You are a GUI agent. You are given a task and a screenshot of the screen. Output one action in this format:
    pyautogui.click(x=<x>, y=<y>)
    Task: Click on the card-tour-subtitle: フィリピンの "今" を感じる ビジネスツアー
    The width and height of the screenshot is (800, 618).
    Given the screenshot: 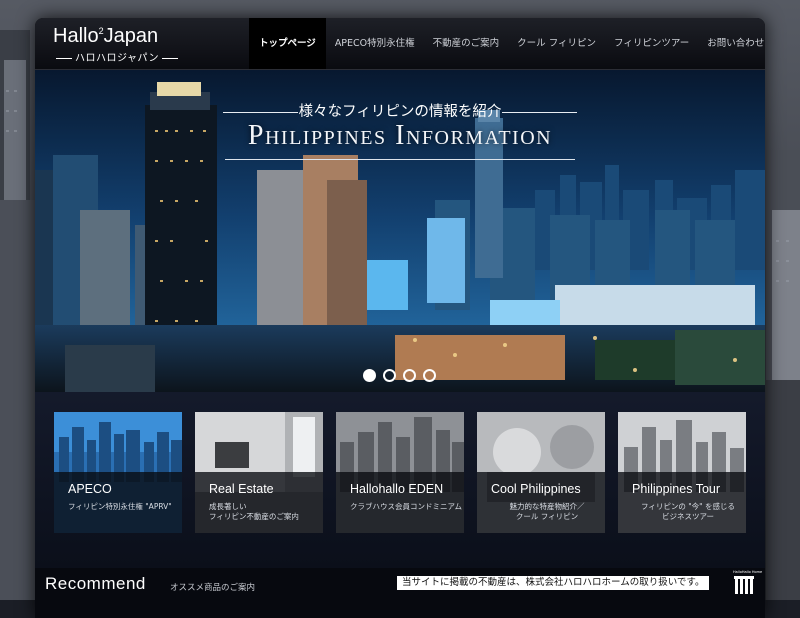 What is the action you would take?
    pyautogui.click(x=688, y=511)
    